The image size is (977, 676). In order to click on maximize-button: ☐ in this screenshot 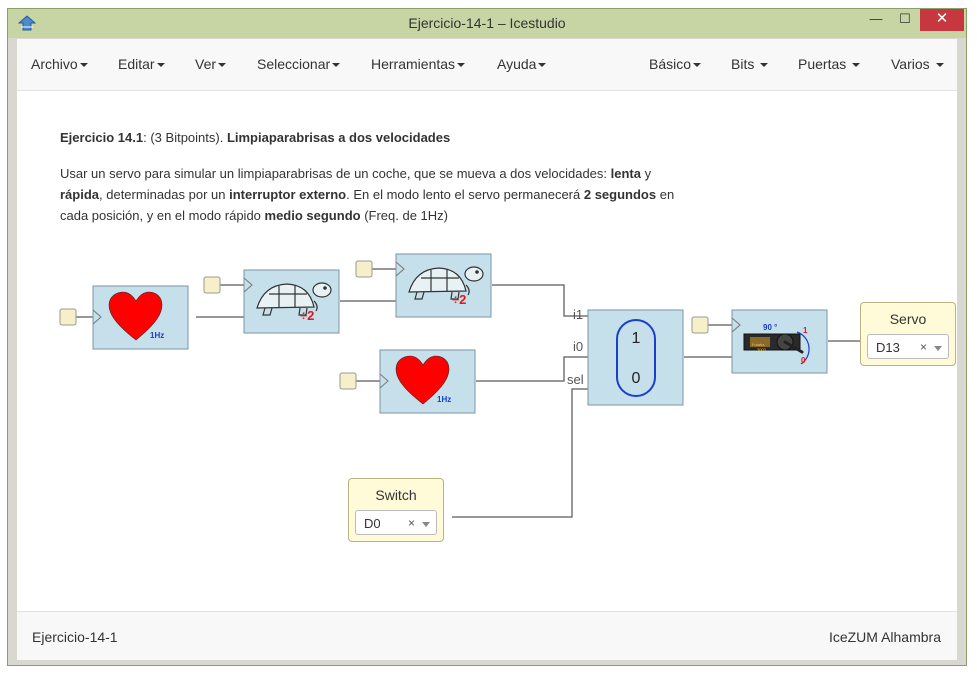, I will do `click(905, 20)`.